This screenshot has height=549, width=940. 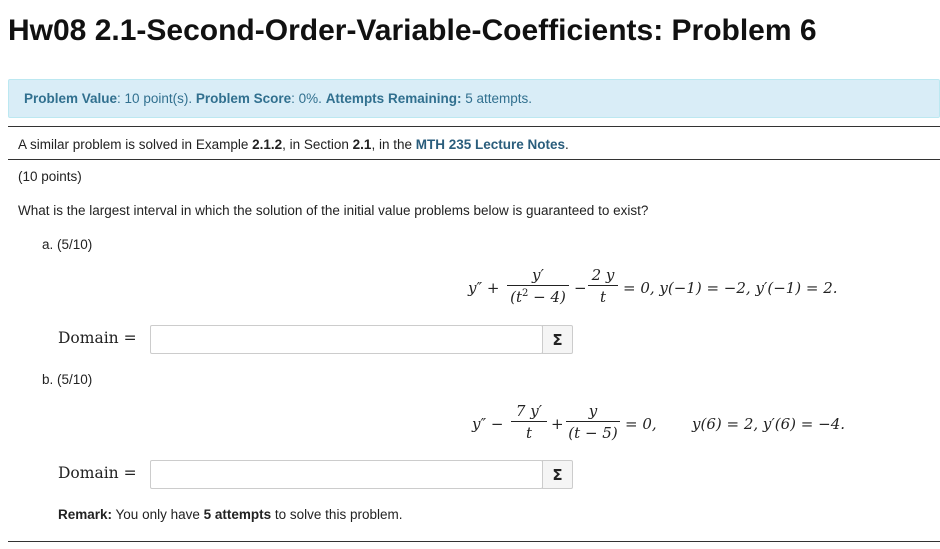 I want to click on equation-b-rhs: = 0,, so click(x=641, y=424).